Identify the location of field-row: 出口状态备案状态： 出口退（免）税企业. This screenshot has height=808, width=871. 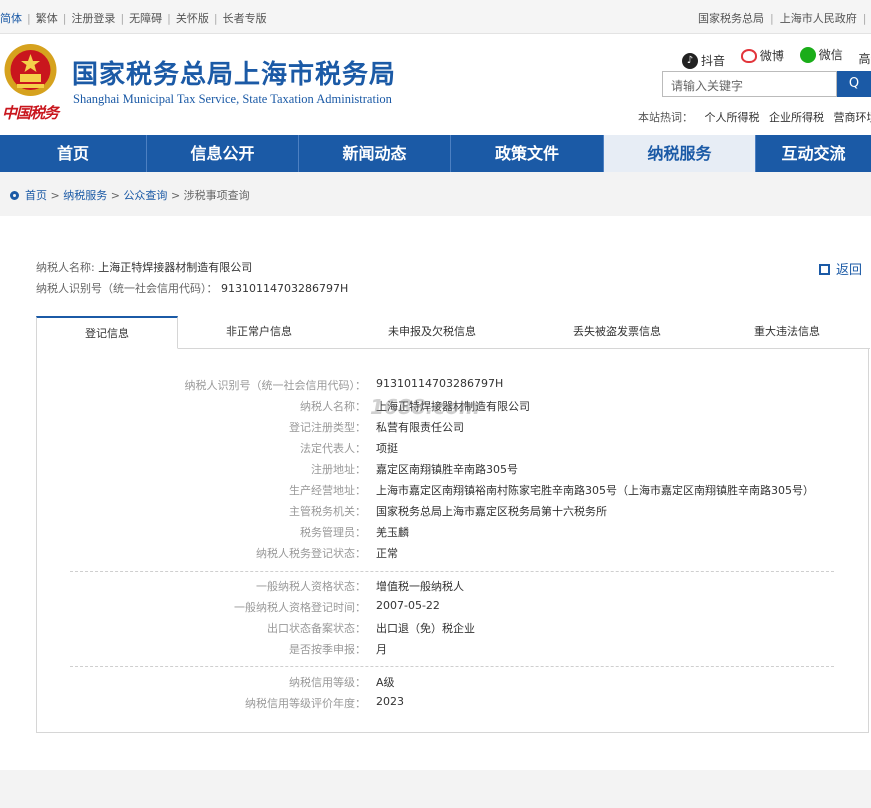
(371, 628).